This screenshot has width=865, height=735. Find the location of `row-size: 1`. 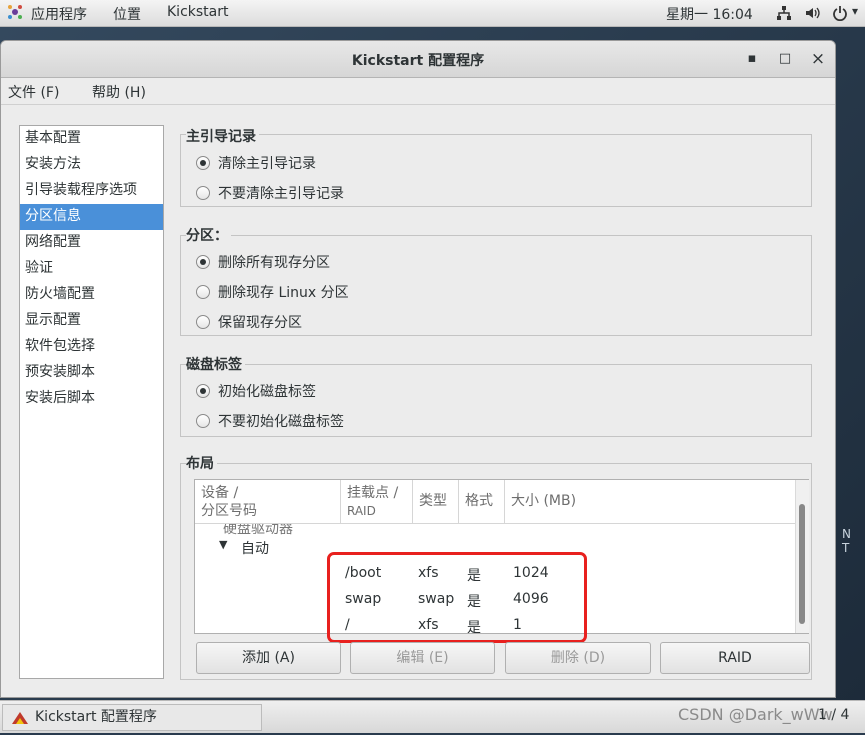

row-size: 1 is located at coordinates (517, 625).